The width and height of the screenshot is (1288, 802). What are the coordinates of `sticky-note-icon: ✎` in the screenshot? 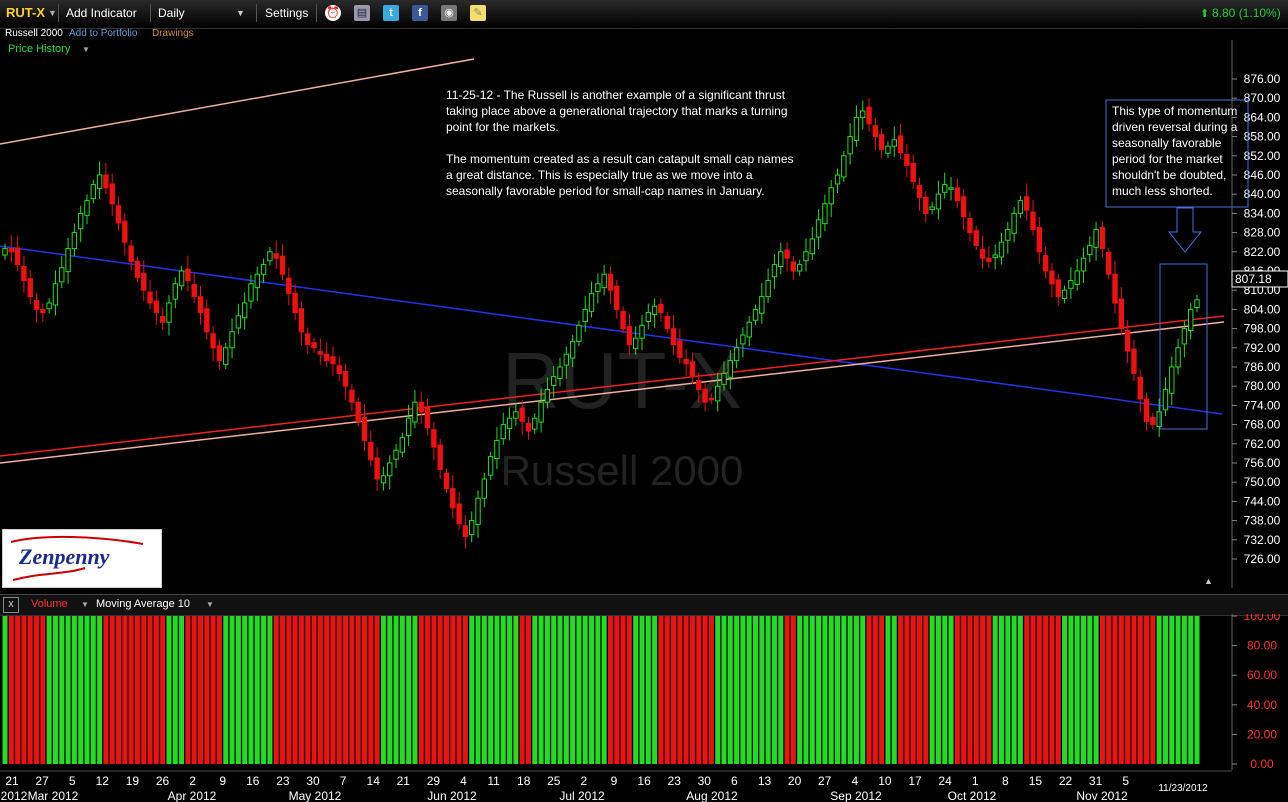 It's located at (478, 13).